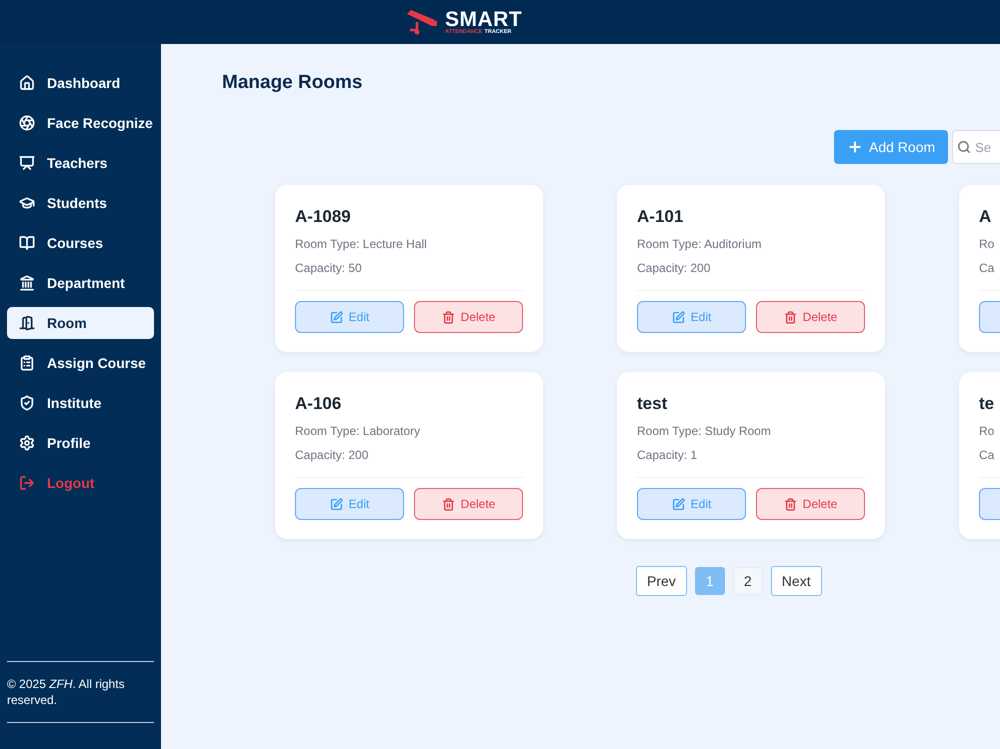 This screenshot has width=1000, height=749. Describe the element at coordinates (293, 83) in the screenshot. I see `page-title: Manage Rooms` at that location.